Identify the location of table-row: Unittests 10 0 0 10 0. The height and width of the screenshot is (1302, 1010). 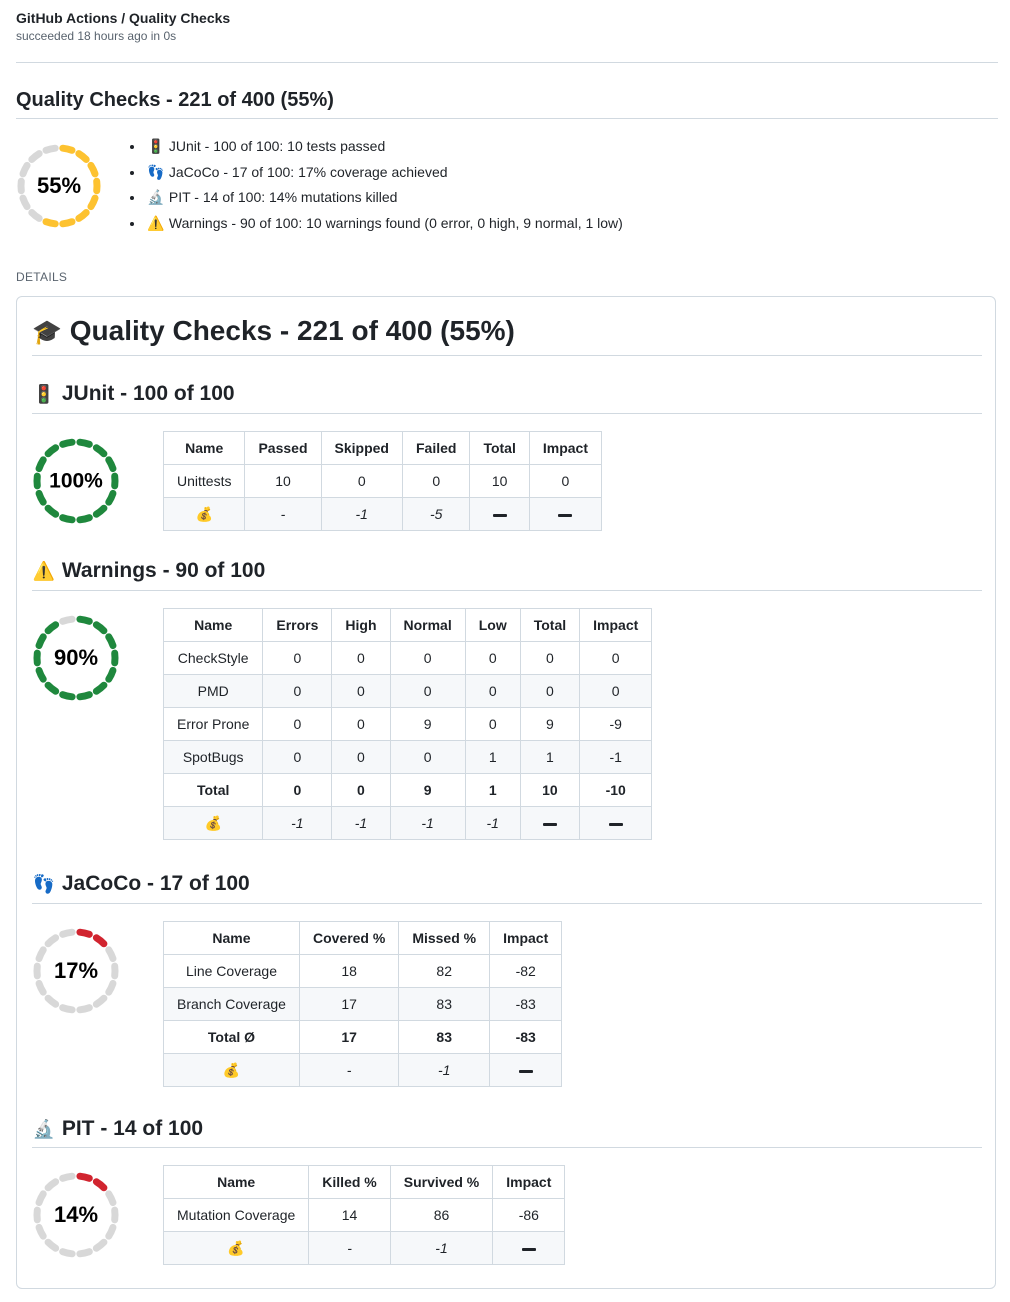
(382, 481).